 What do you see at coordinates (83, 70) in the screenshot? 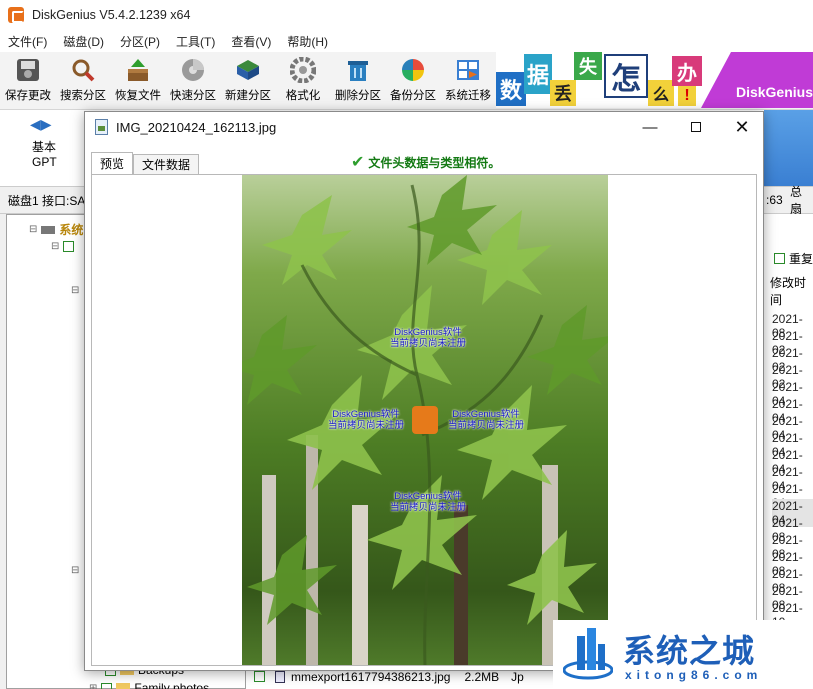
I see `search-icon` at bounding box center [83, 70].